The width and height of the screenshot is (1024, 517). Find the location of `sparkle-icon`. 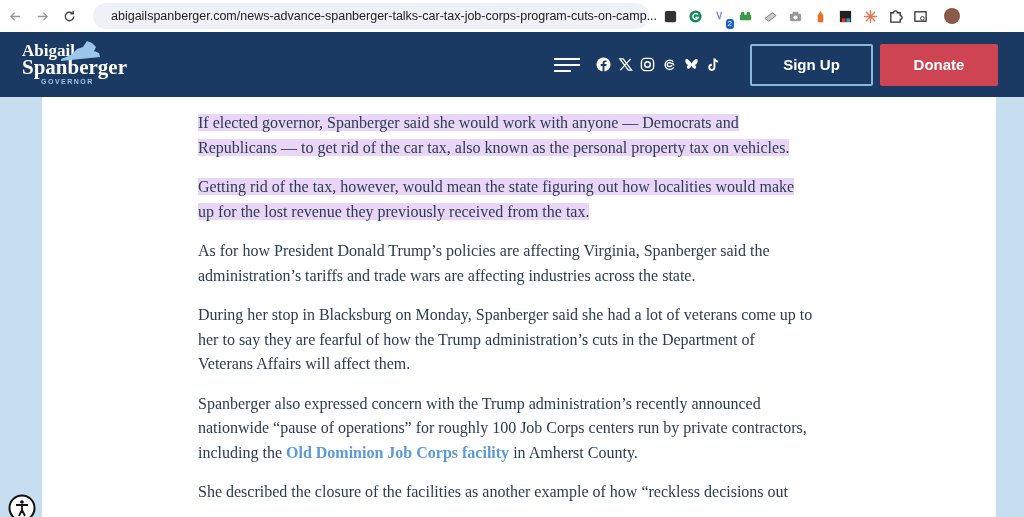

sparkle-icon is located at coordinates (870, 16).